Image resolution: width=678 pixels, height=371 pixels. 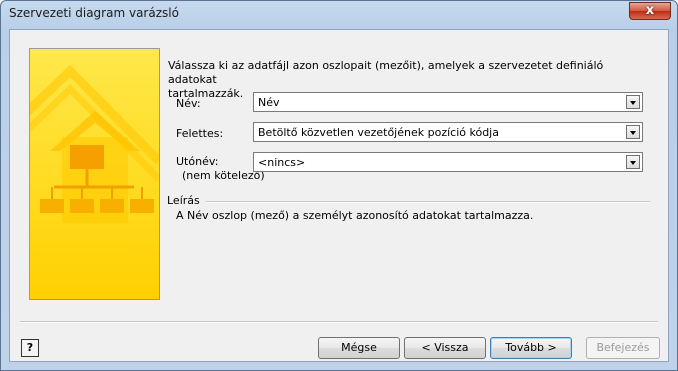 What do you see at coordinates (623, 348) in the screenshot?
I see `finish-button: Befejezés` at bounding box center [623, 348].